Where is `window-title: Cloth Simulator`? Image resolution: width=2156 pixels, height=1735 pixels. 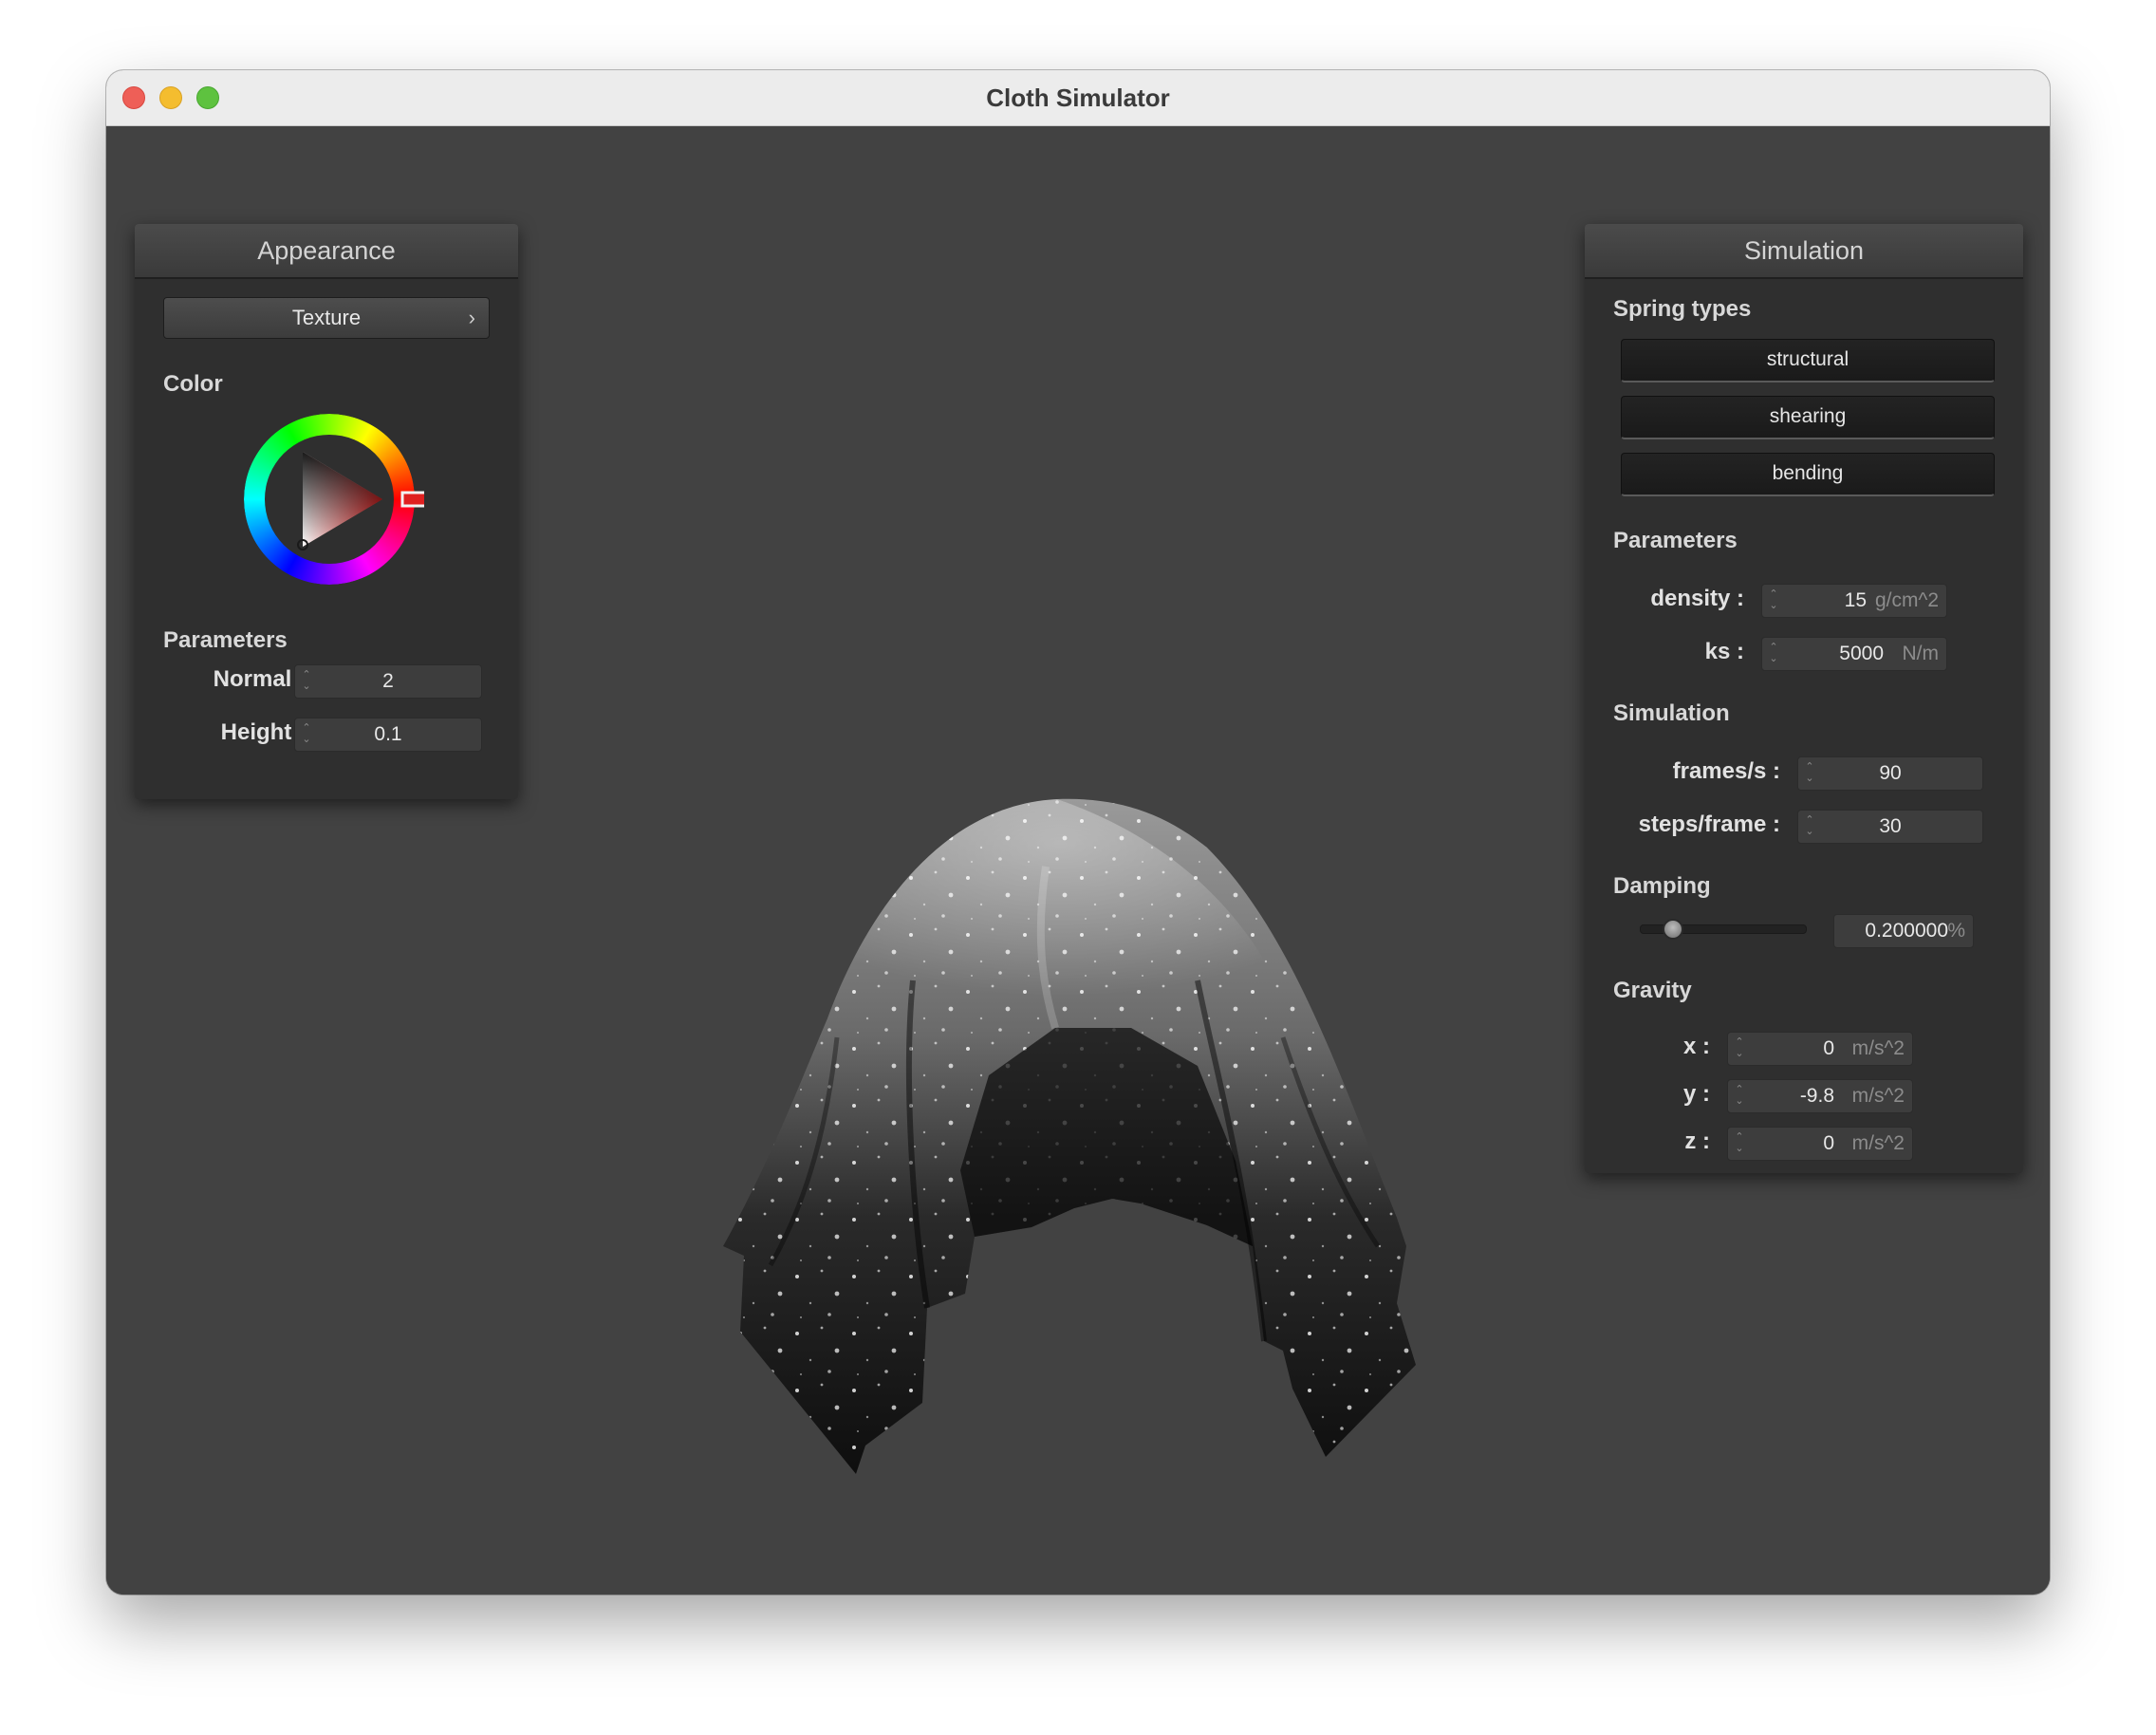
window-title: Cloth Simulator is located at coordinates (1078, 98).